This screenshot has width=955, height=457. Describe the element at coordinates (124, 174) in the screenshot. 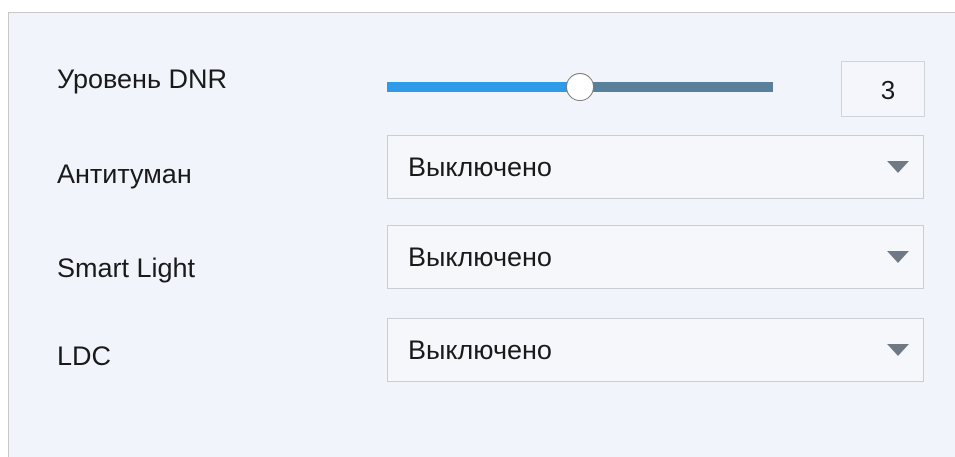

I see `antifog-label: Антитуман` at that location.